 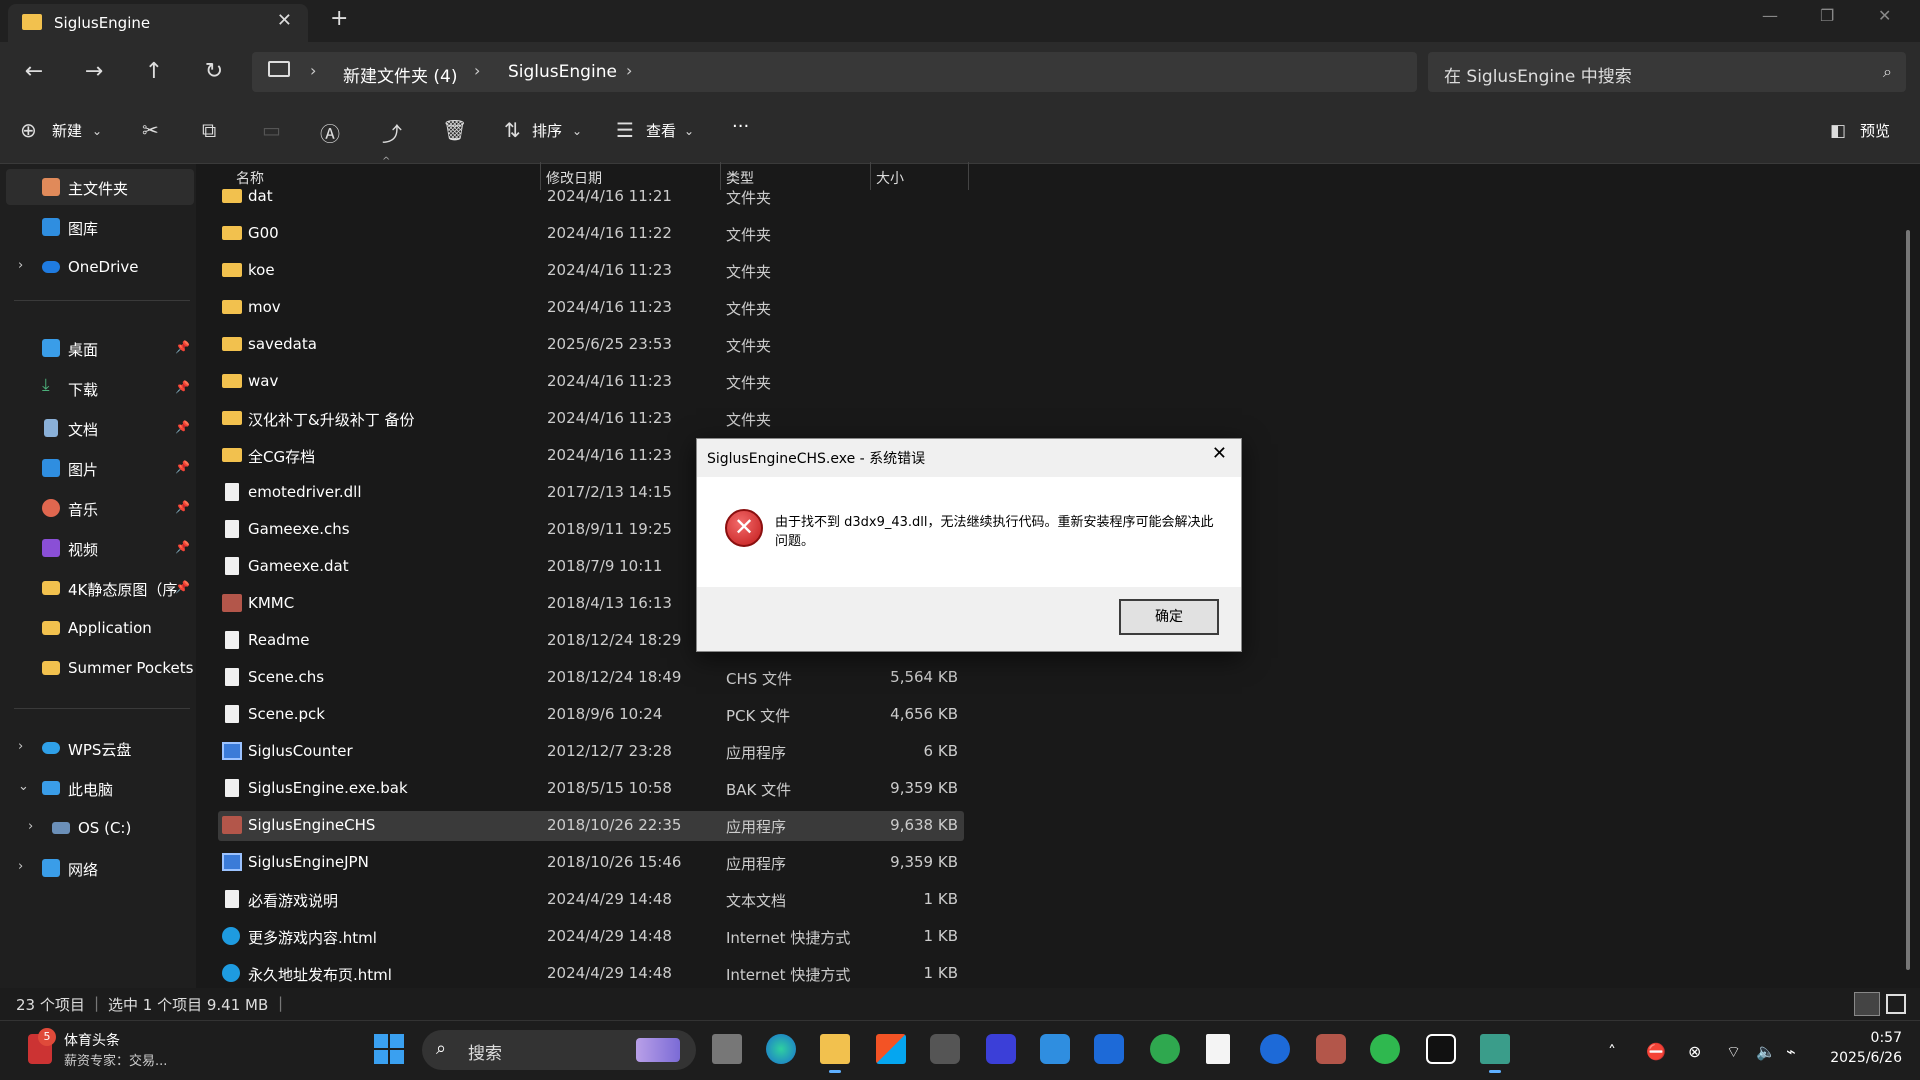 What do you see at coordinates (1908, 600) in the screenshot?
I see `scrollbar` at bounding box center [1908, 600].